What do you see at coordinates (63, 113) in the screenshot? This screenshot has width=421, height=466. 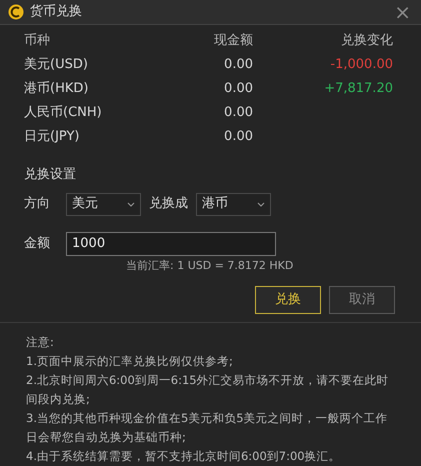 I see `currency-name: 人民币(CNH)` at bounding box center [63, 113].